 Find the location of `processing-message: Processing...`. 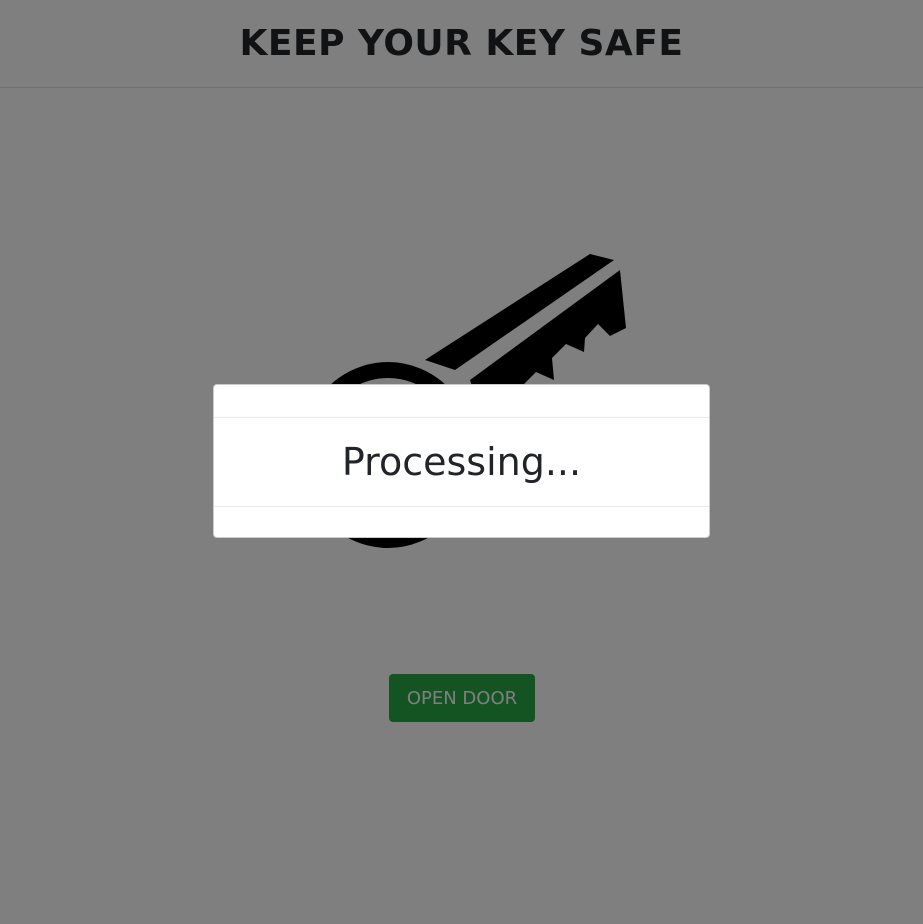

processing-message: Processing... is located at coordinates (461, 462).